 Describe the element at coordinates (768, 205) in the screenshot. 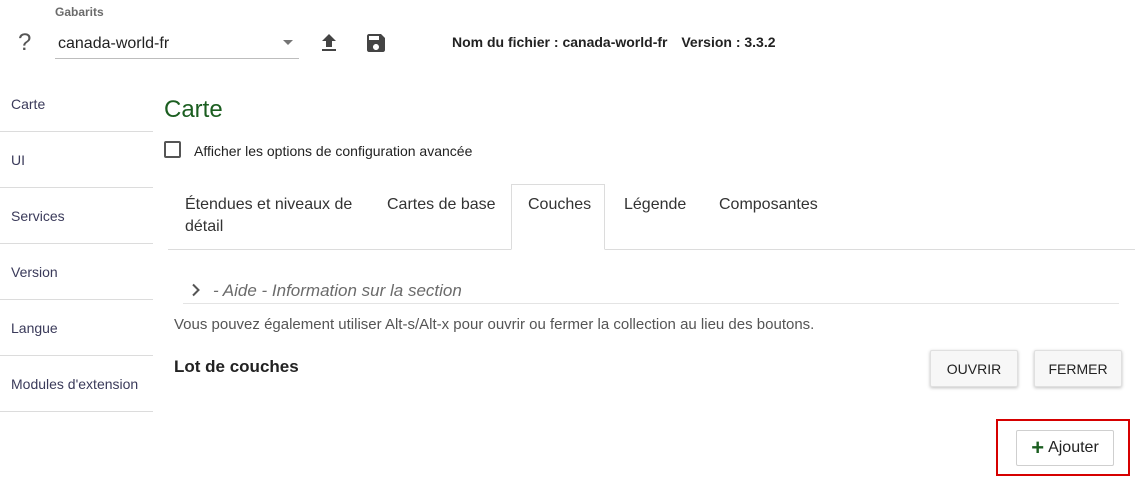

I see `tab-composantes: Composantes` at that location.